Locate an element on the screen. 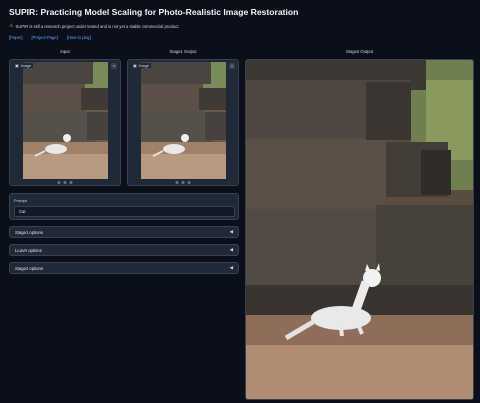 The width and height of the screenshot is (480, 403). stage2-column-label: Stage2 Output is located at coordinates (359, 51).